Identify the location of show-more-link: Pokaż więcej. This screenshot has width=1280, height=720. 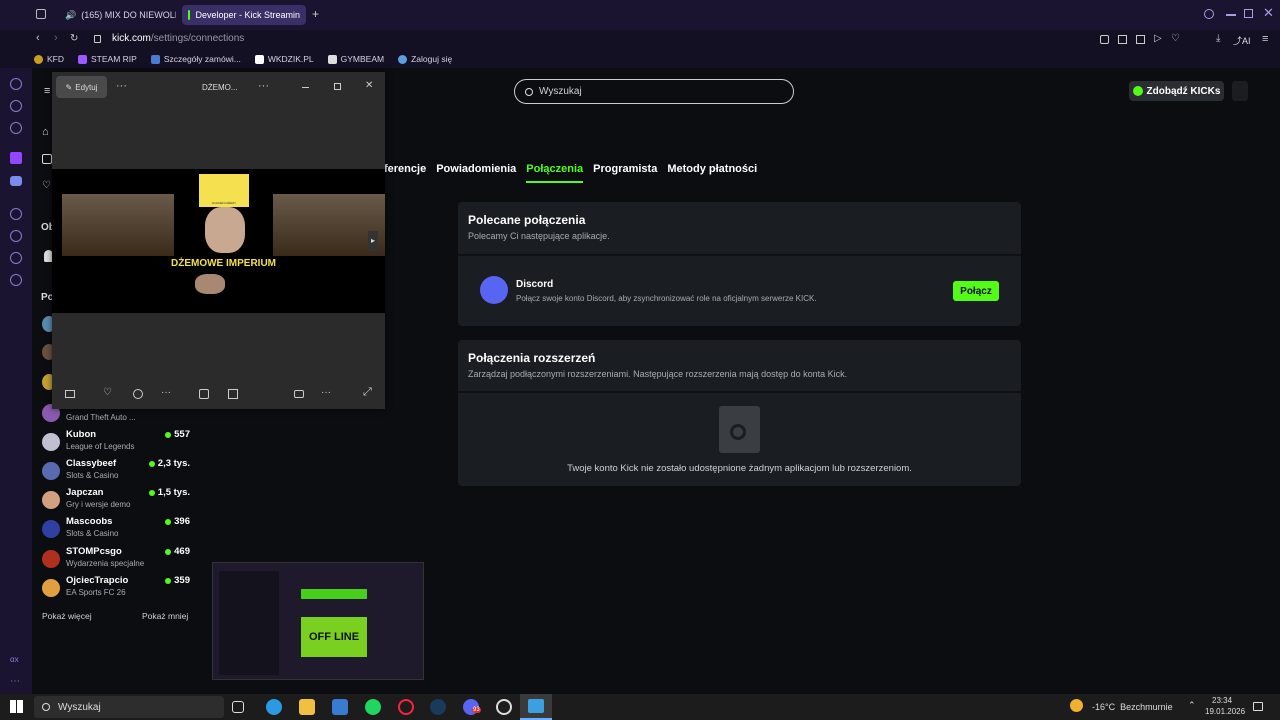
(67, 616).